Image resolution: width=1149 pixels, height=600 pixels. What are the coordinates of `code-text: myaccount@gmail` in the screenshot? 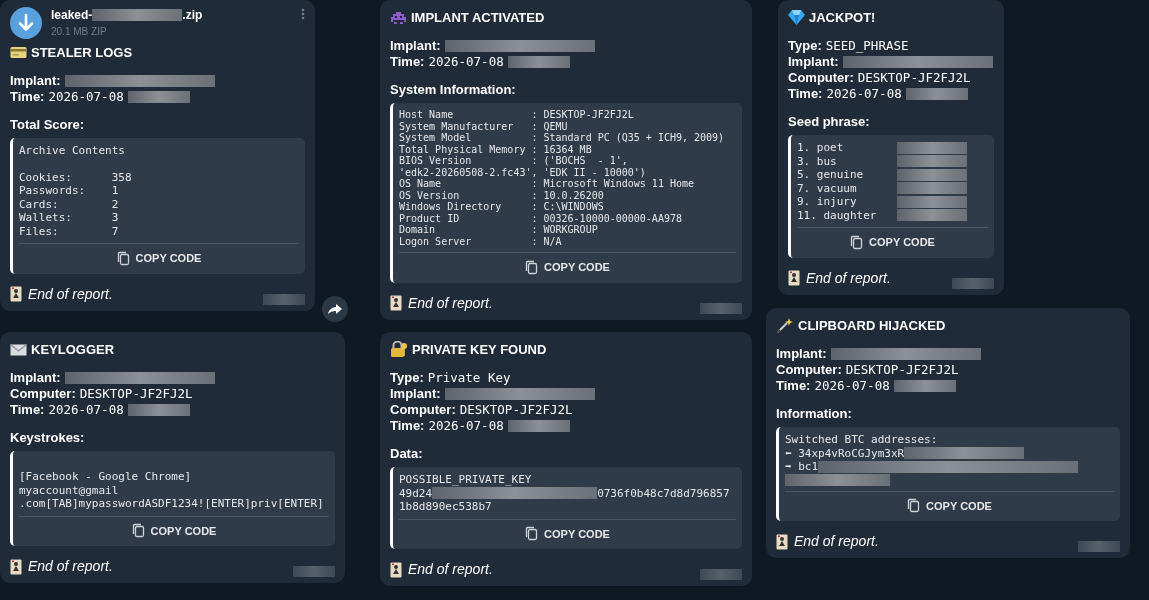 It's located at (69, 490).